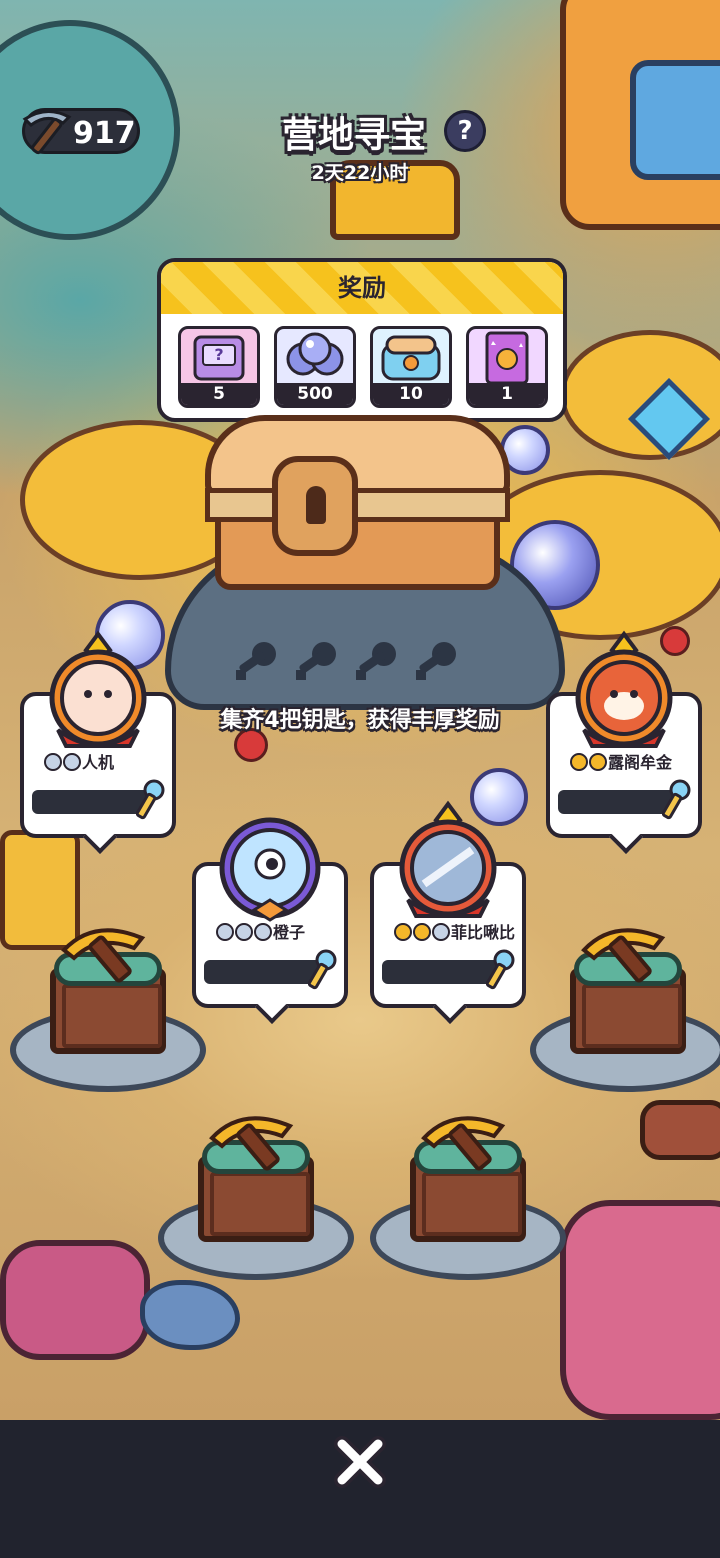 This screenshot has width=720, height=1558. Describe the element at coordinates (104, 133) in the screenshot. I see `pickaxe-count: 917` at that location.